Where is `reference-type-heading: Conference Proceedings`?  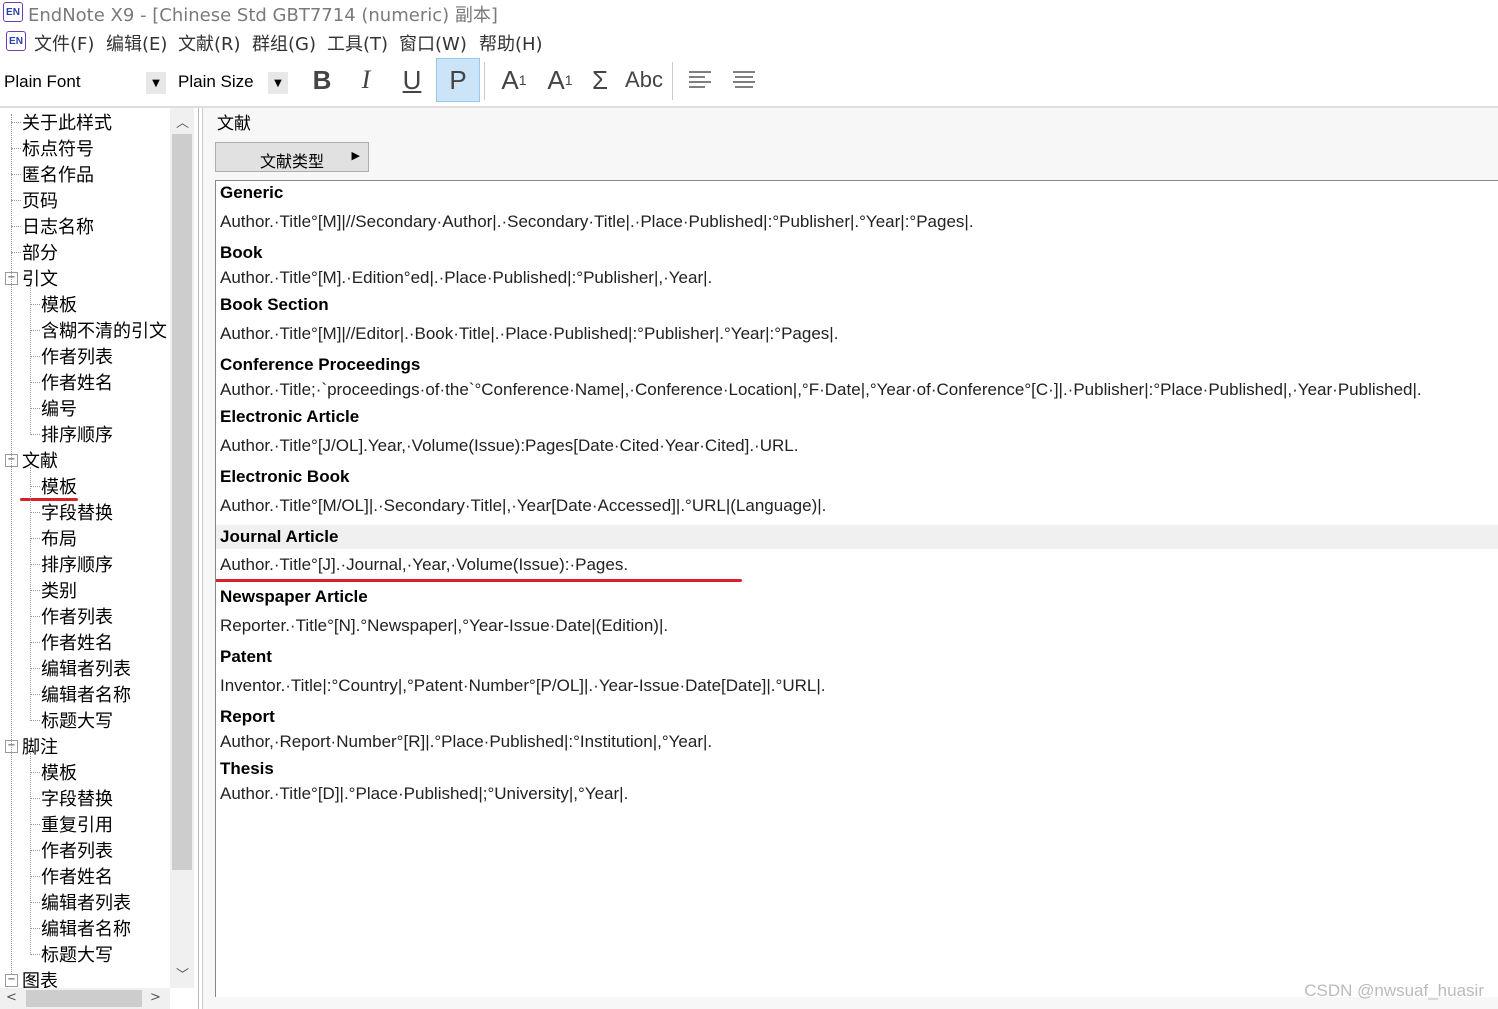
reference-type-heading: Conference Proceedings is located at coordinates (320, 364).